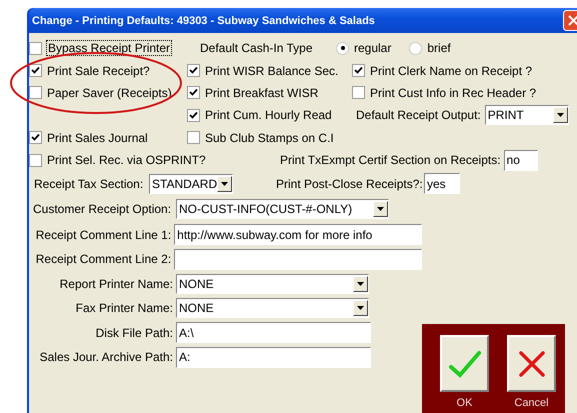 This screenshot has width=577, height=413. What do you see at coordinates (453, 93) in the screenshot?
I see `checkbox-label: Print Cust Info in Rec Header ?` at bounding box center [453, 93].